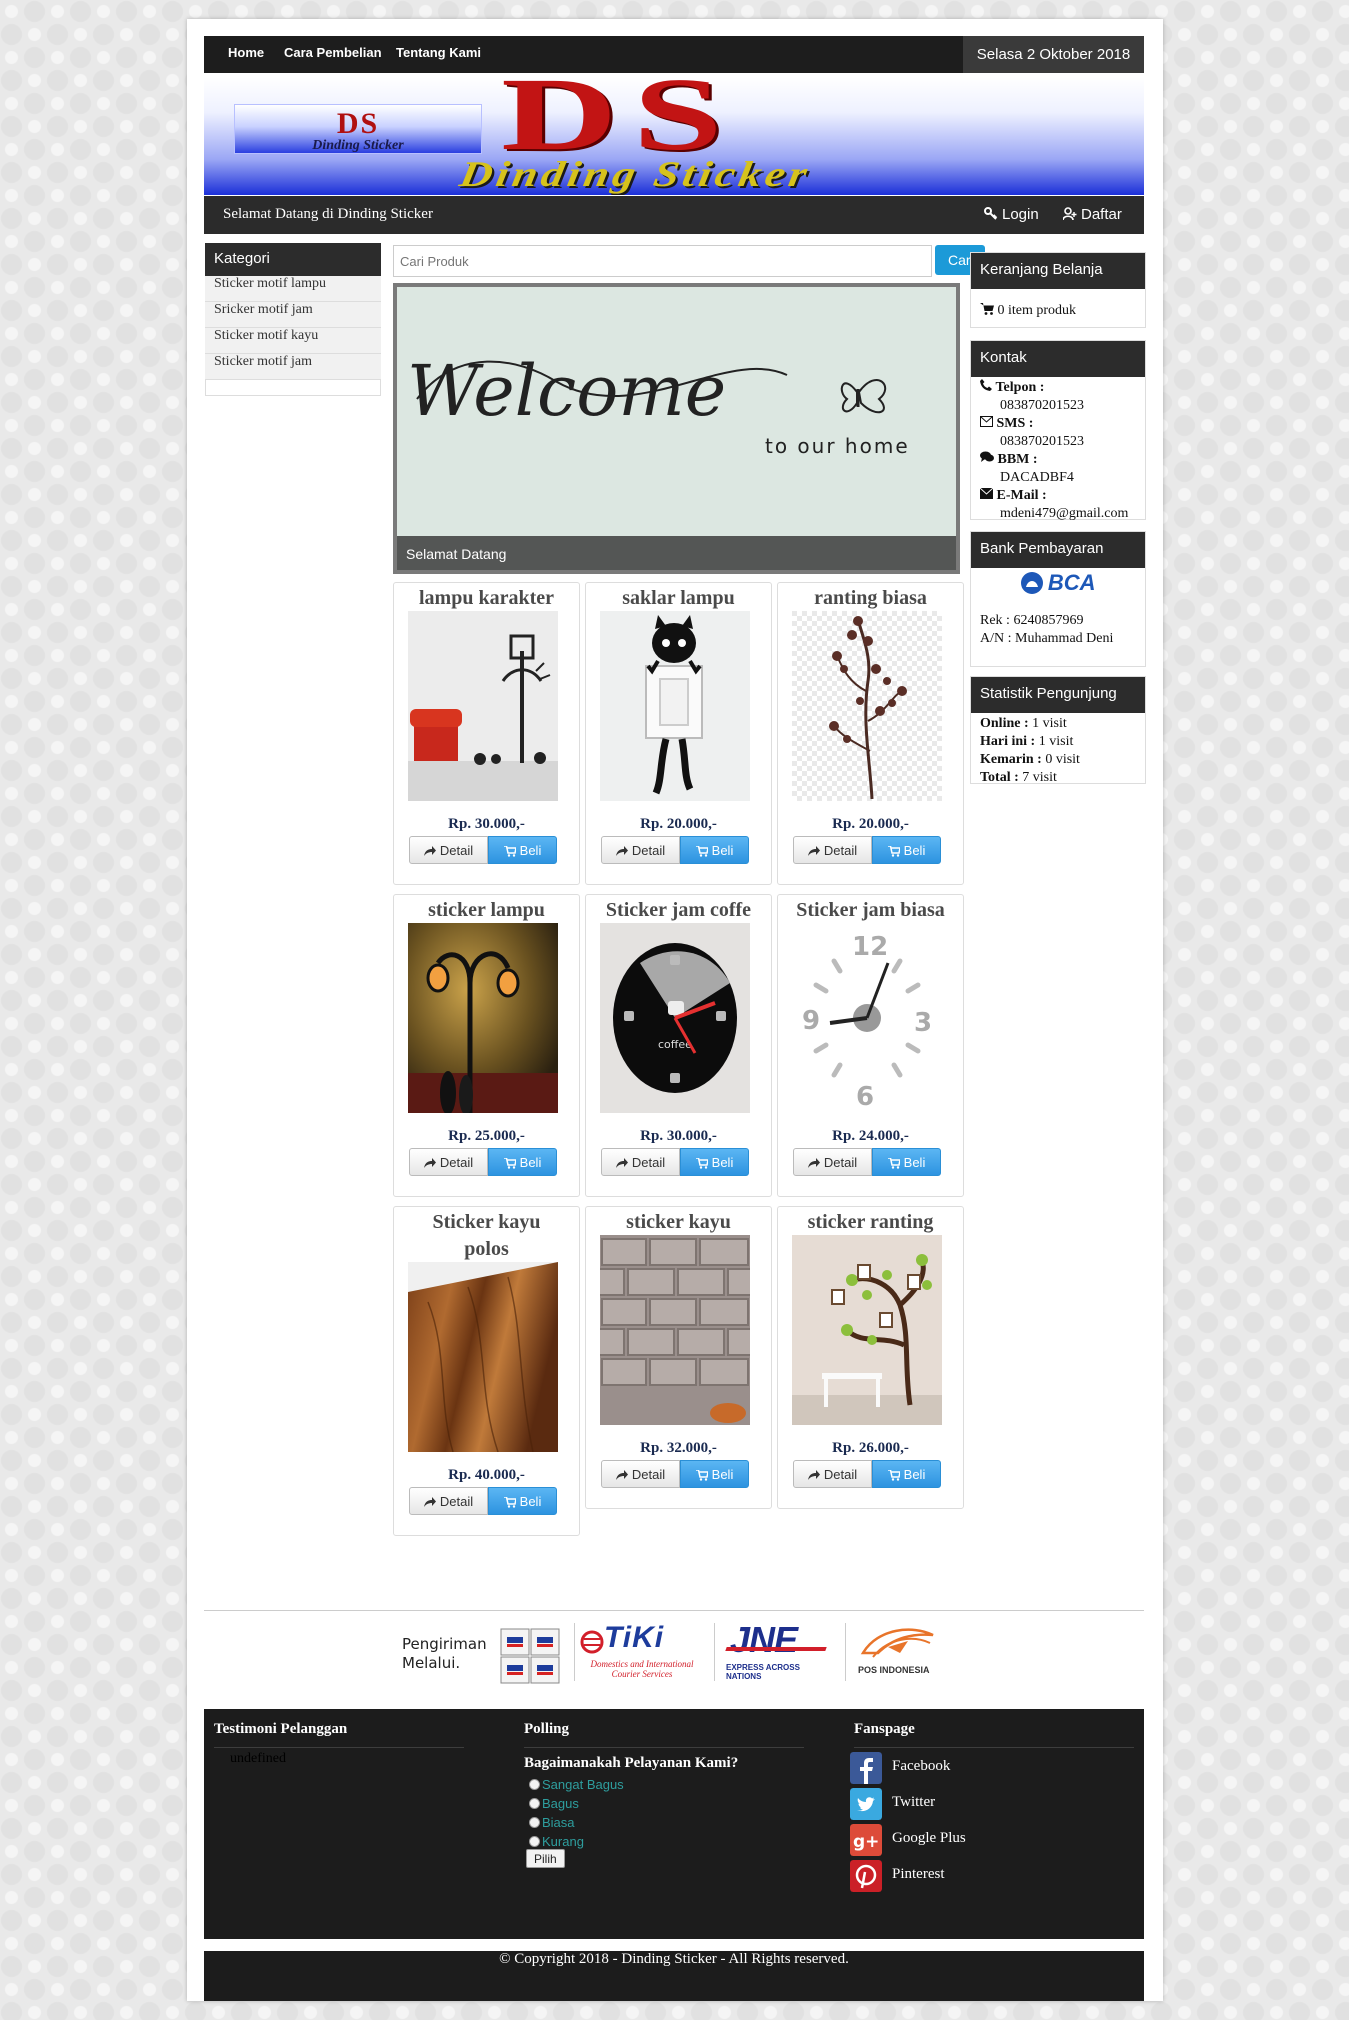  Describe the element at coordinates (1015, 423) in the screenshot. I see `sms-label: SMS :` at that location.